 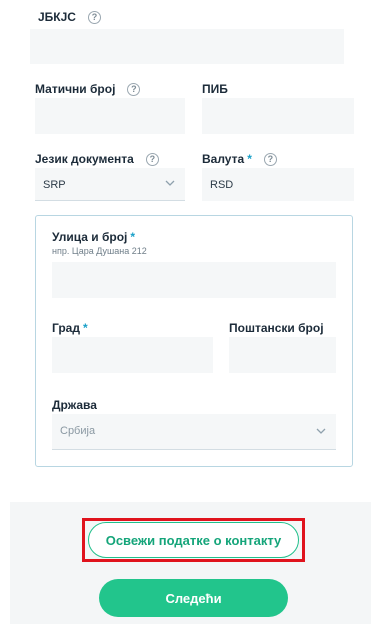 What do you see at coordinates (282, 355) in the screenshot?
I see `postanski-broj-input` at bounding box center [282, 355].